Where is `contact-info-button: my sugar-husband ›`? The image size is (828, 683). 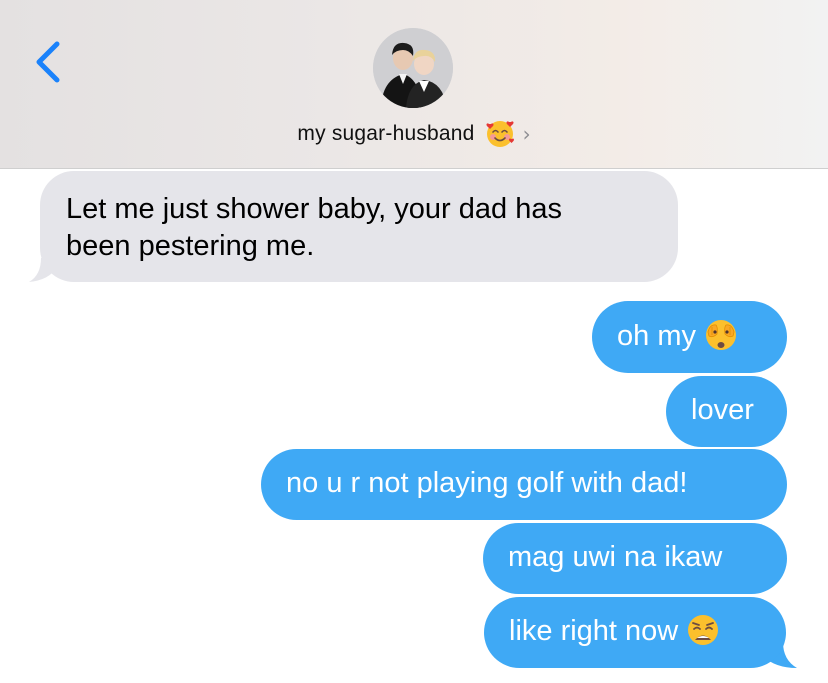 contact-info-button: my sugar-husband › is located at coordinates (414, 134).